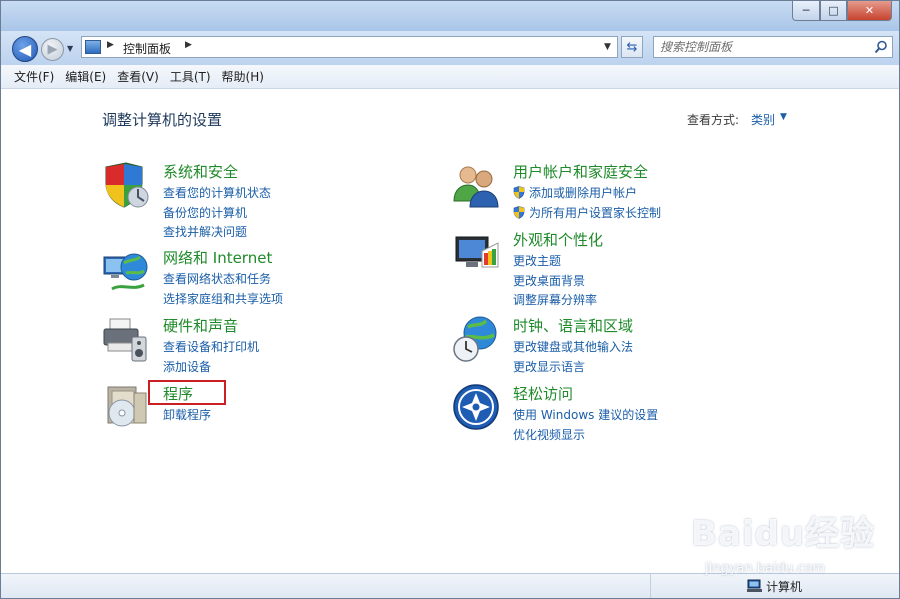 Image resolution: width=900 pixels, height=599 pixels. Describe the element at coordinates (126, 271) in the screenshot. I see `network-globe-icon` at that location.